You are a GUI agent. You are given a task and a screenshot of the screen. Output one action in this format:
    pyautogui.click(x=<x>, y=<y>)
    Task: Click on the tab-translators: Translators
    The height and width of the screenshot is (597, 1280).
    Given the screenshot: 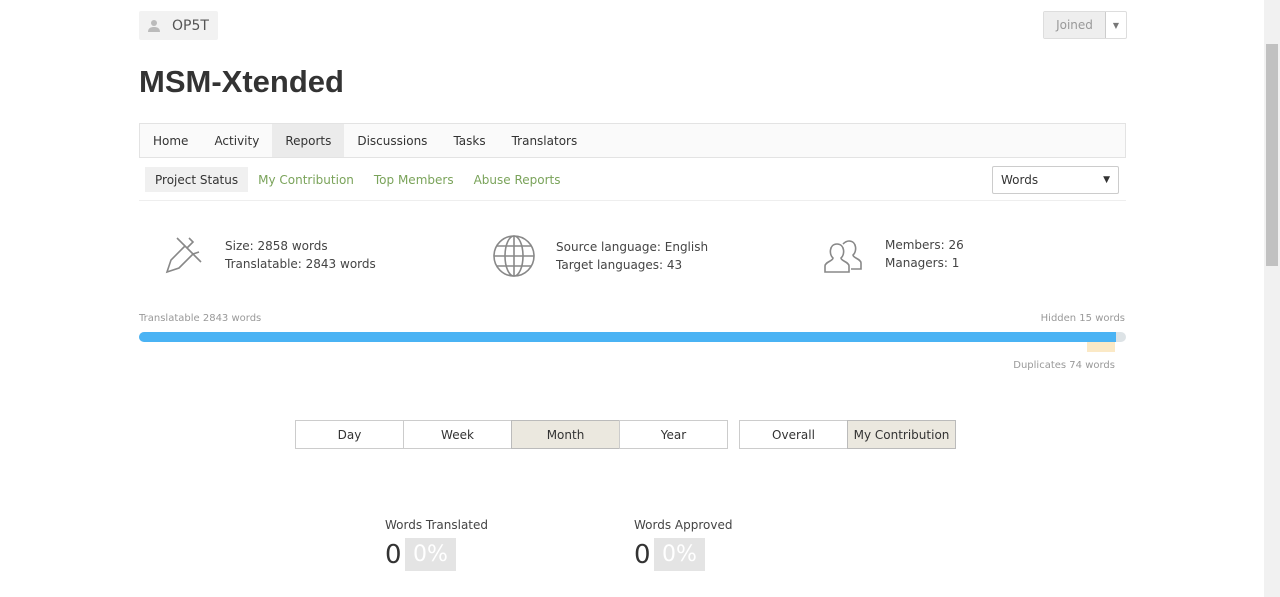 What is the action you would take?
    pyautogui.click(x=545, y=140)
    